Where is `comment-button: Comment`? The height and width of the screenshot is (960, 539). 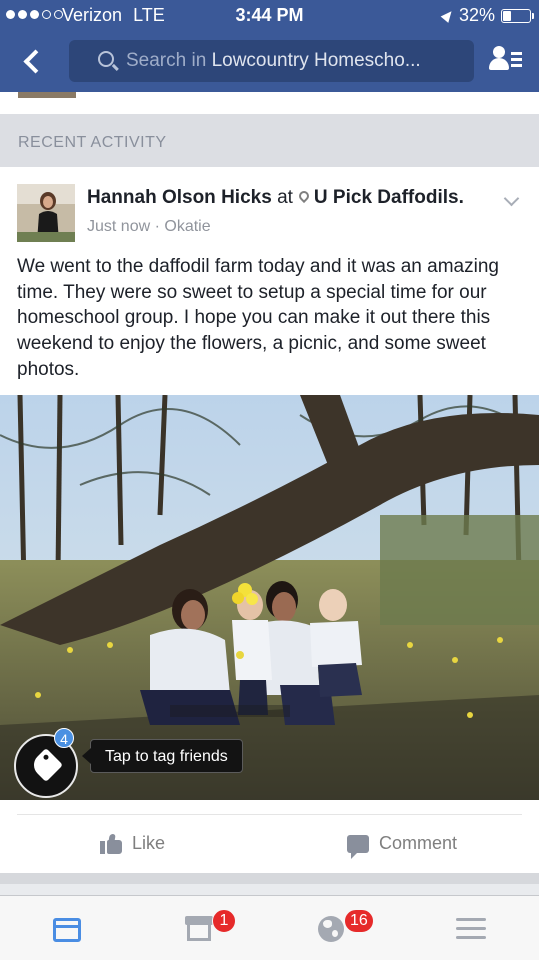
comment-button: Comment is located at coordinates (402, 846).